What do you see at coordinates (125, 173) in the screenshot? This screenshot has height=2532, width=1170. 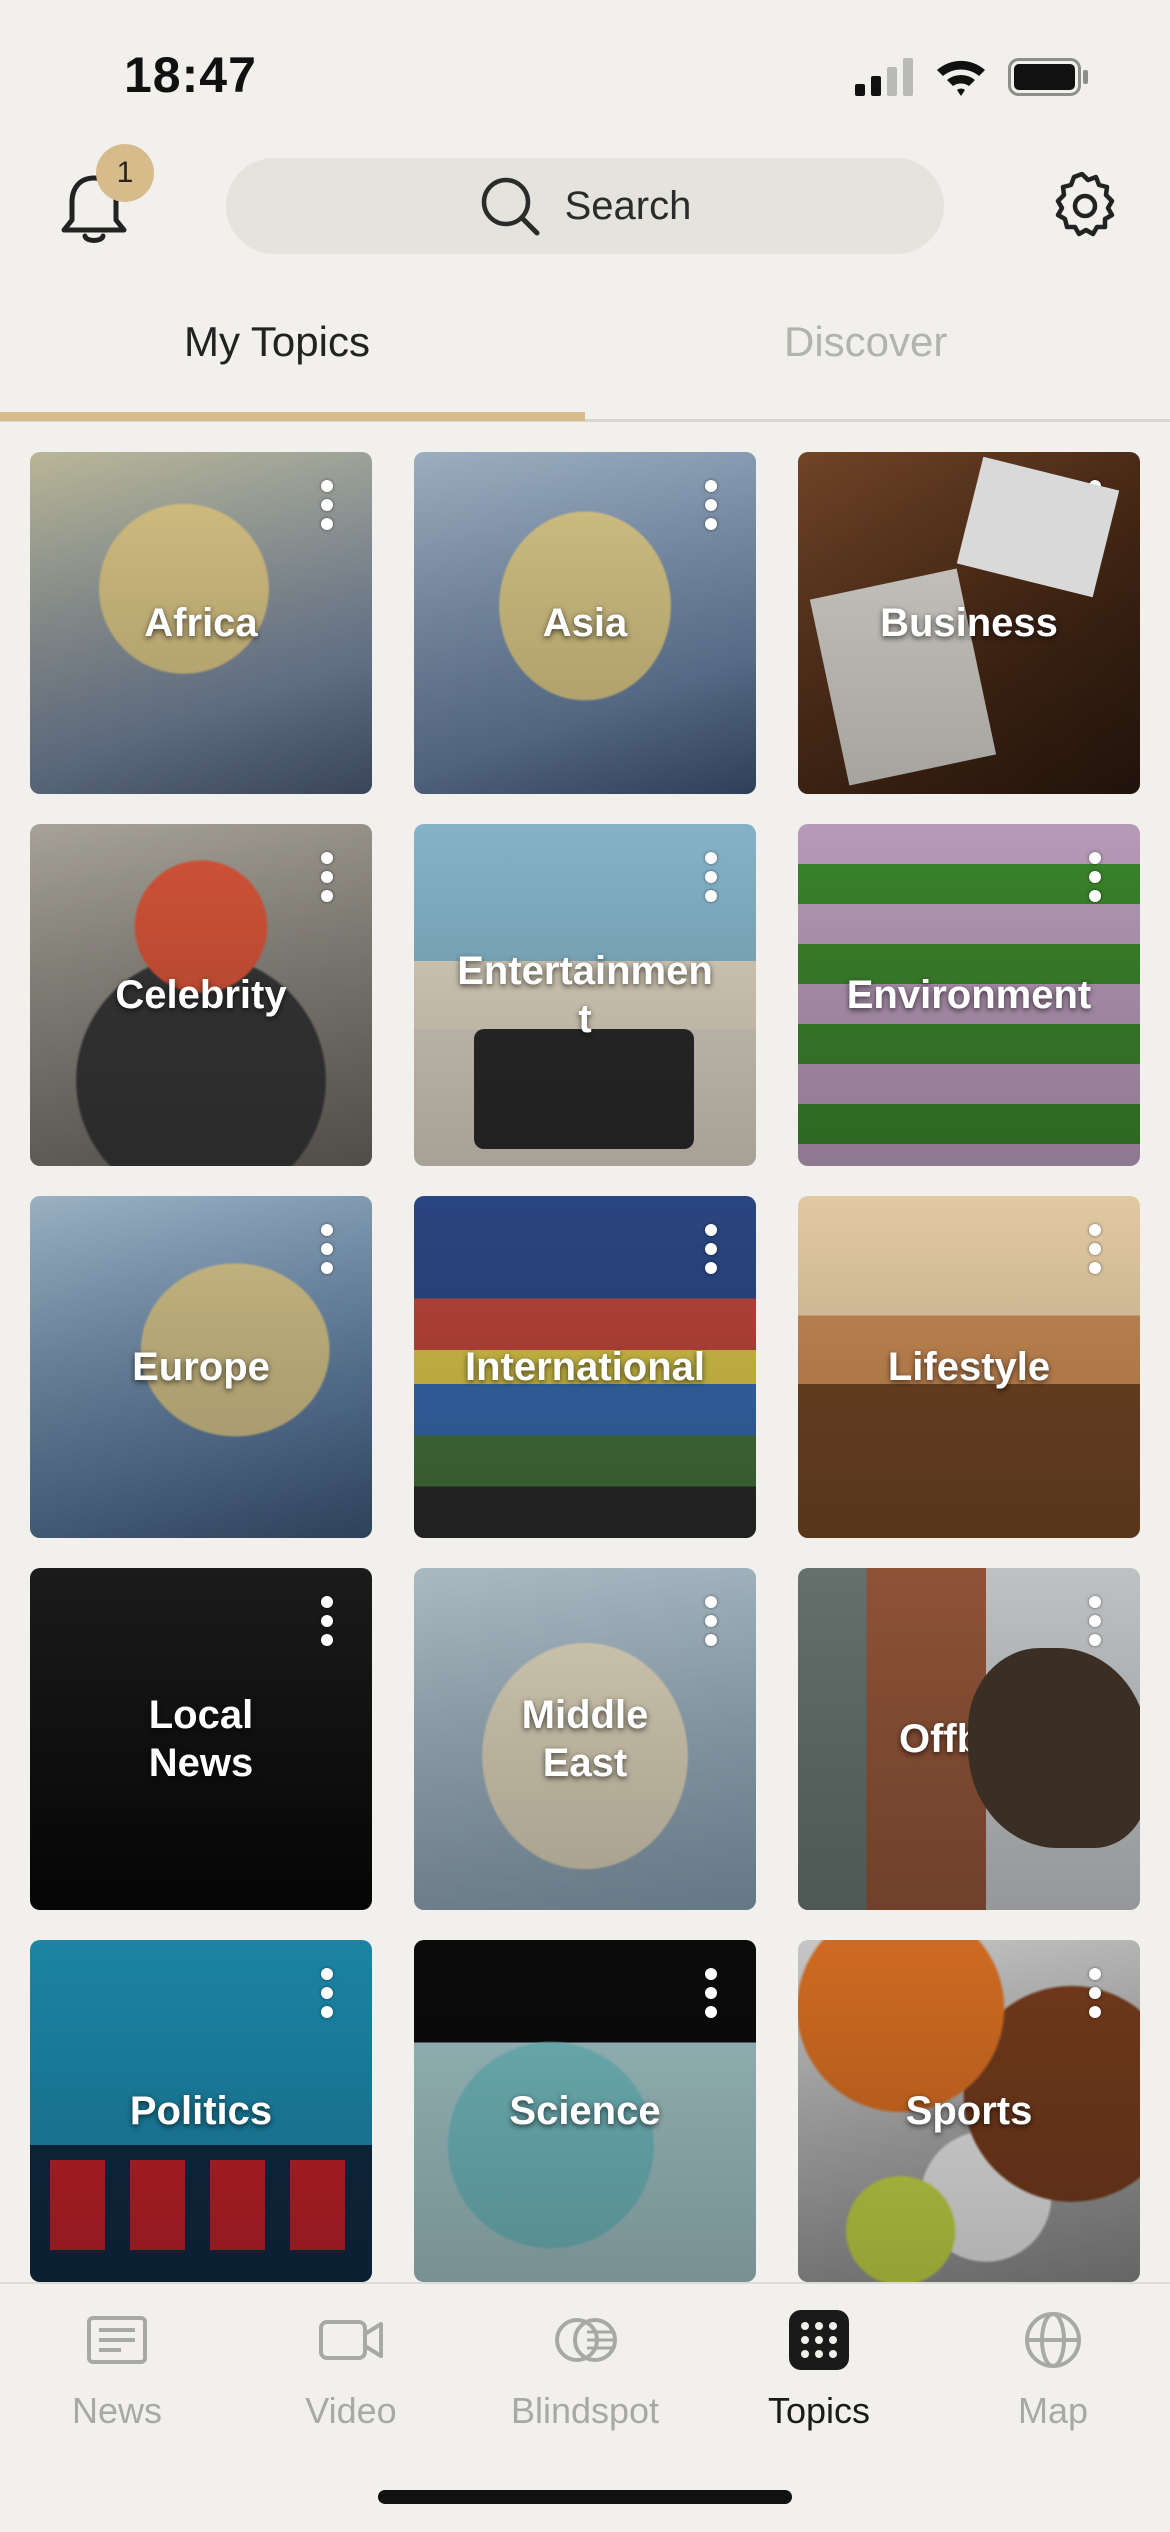 I see `notification-badge: 1` at bounding box center [125, 173].